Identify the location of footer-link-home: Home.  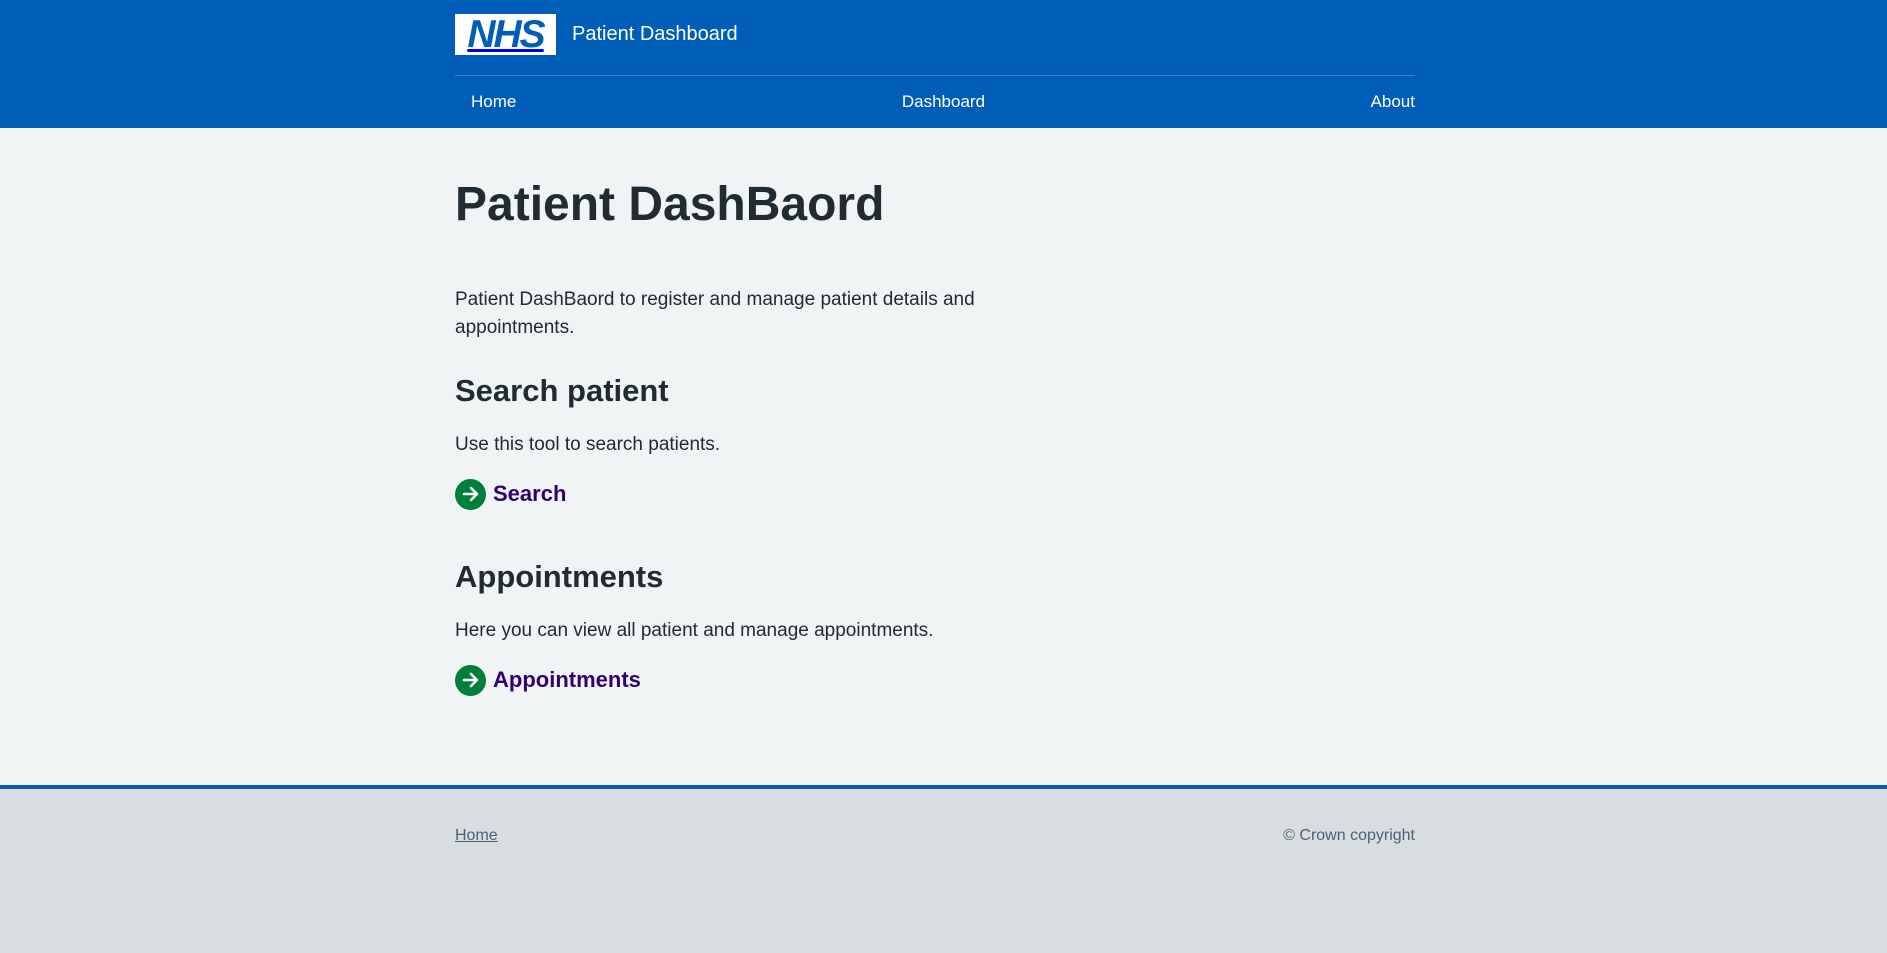
(476, 836).